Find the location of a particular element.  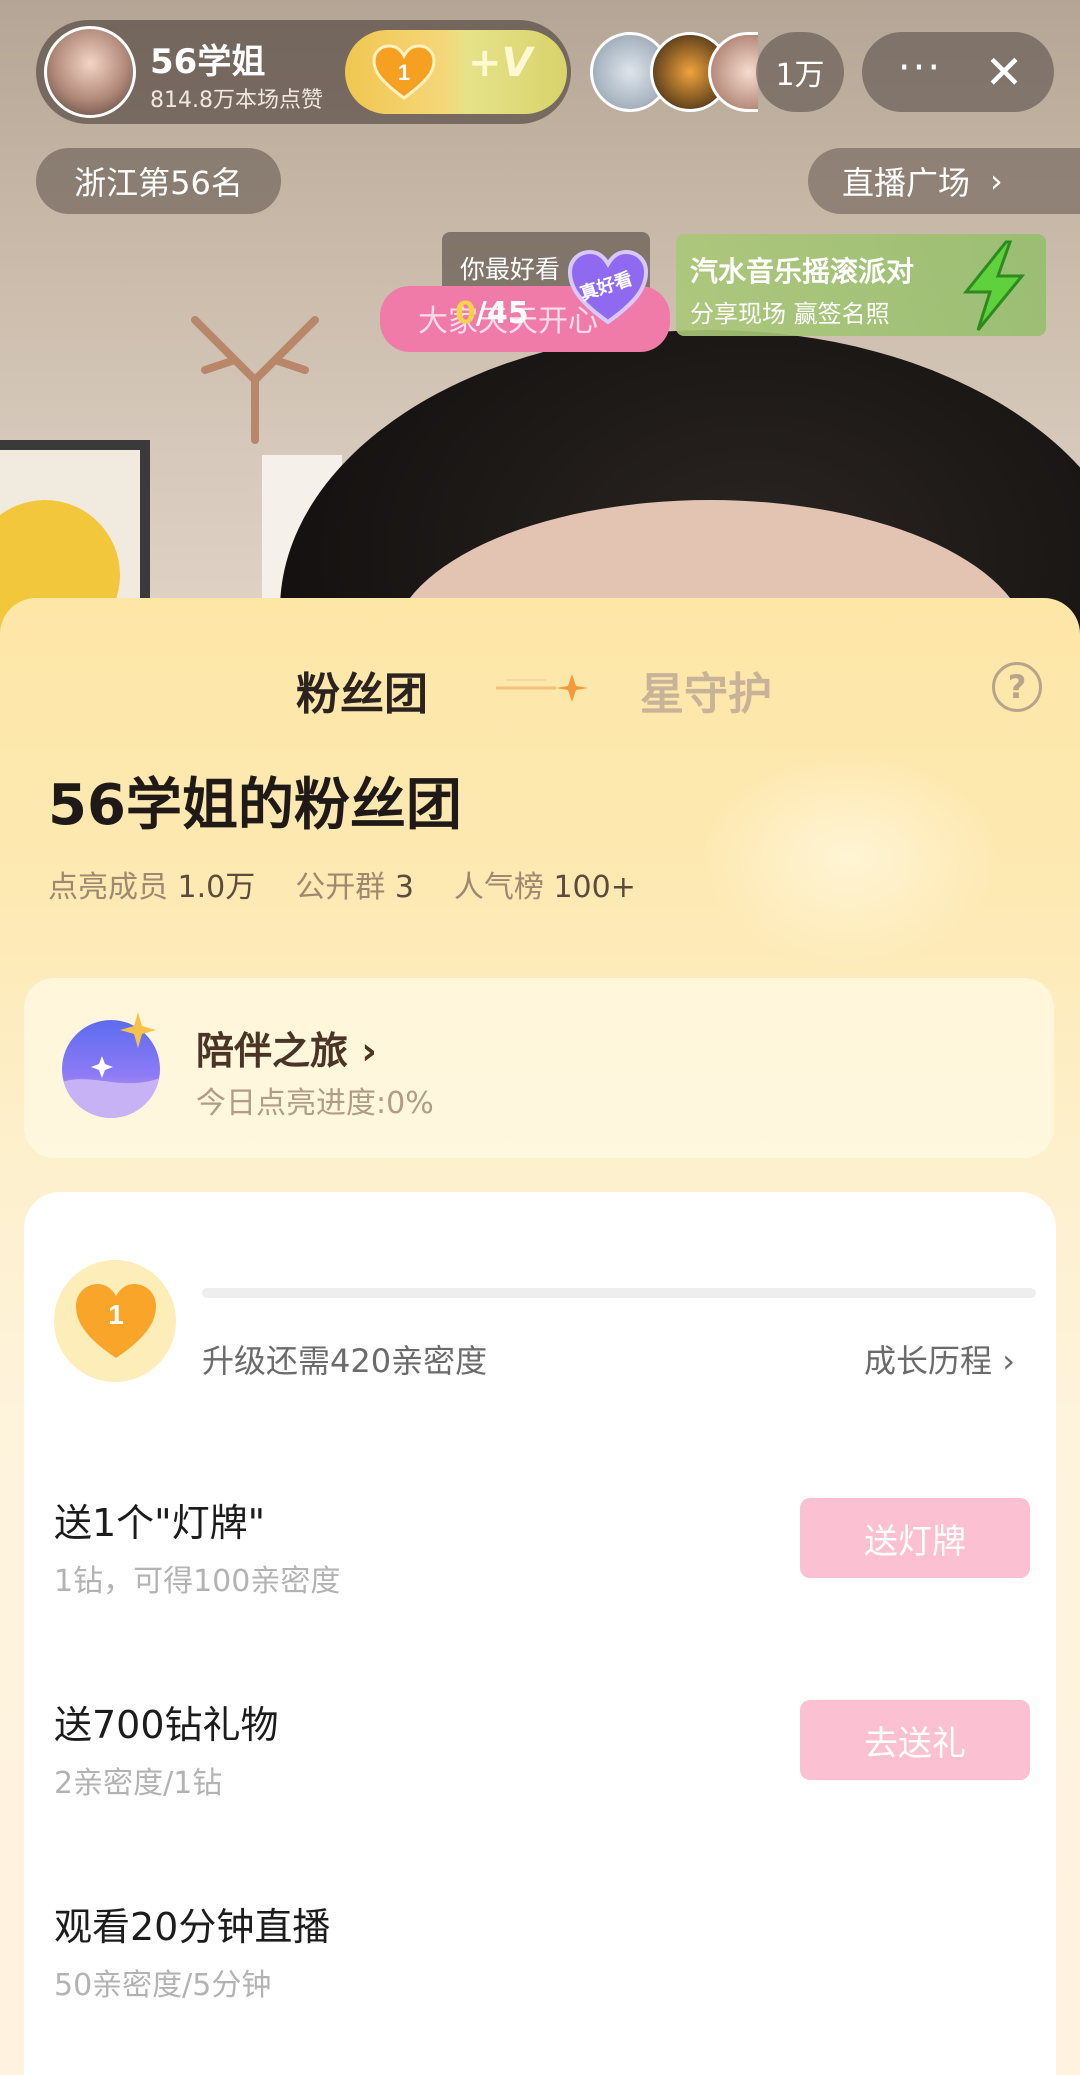

growth-history-link: 成长历程 › is located at coordinates (939, 1359).